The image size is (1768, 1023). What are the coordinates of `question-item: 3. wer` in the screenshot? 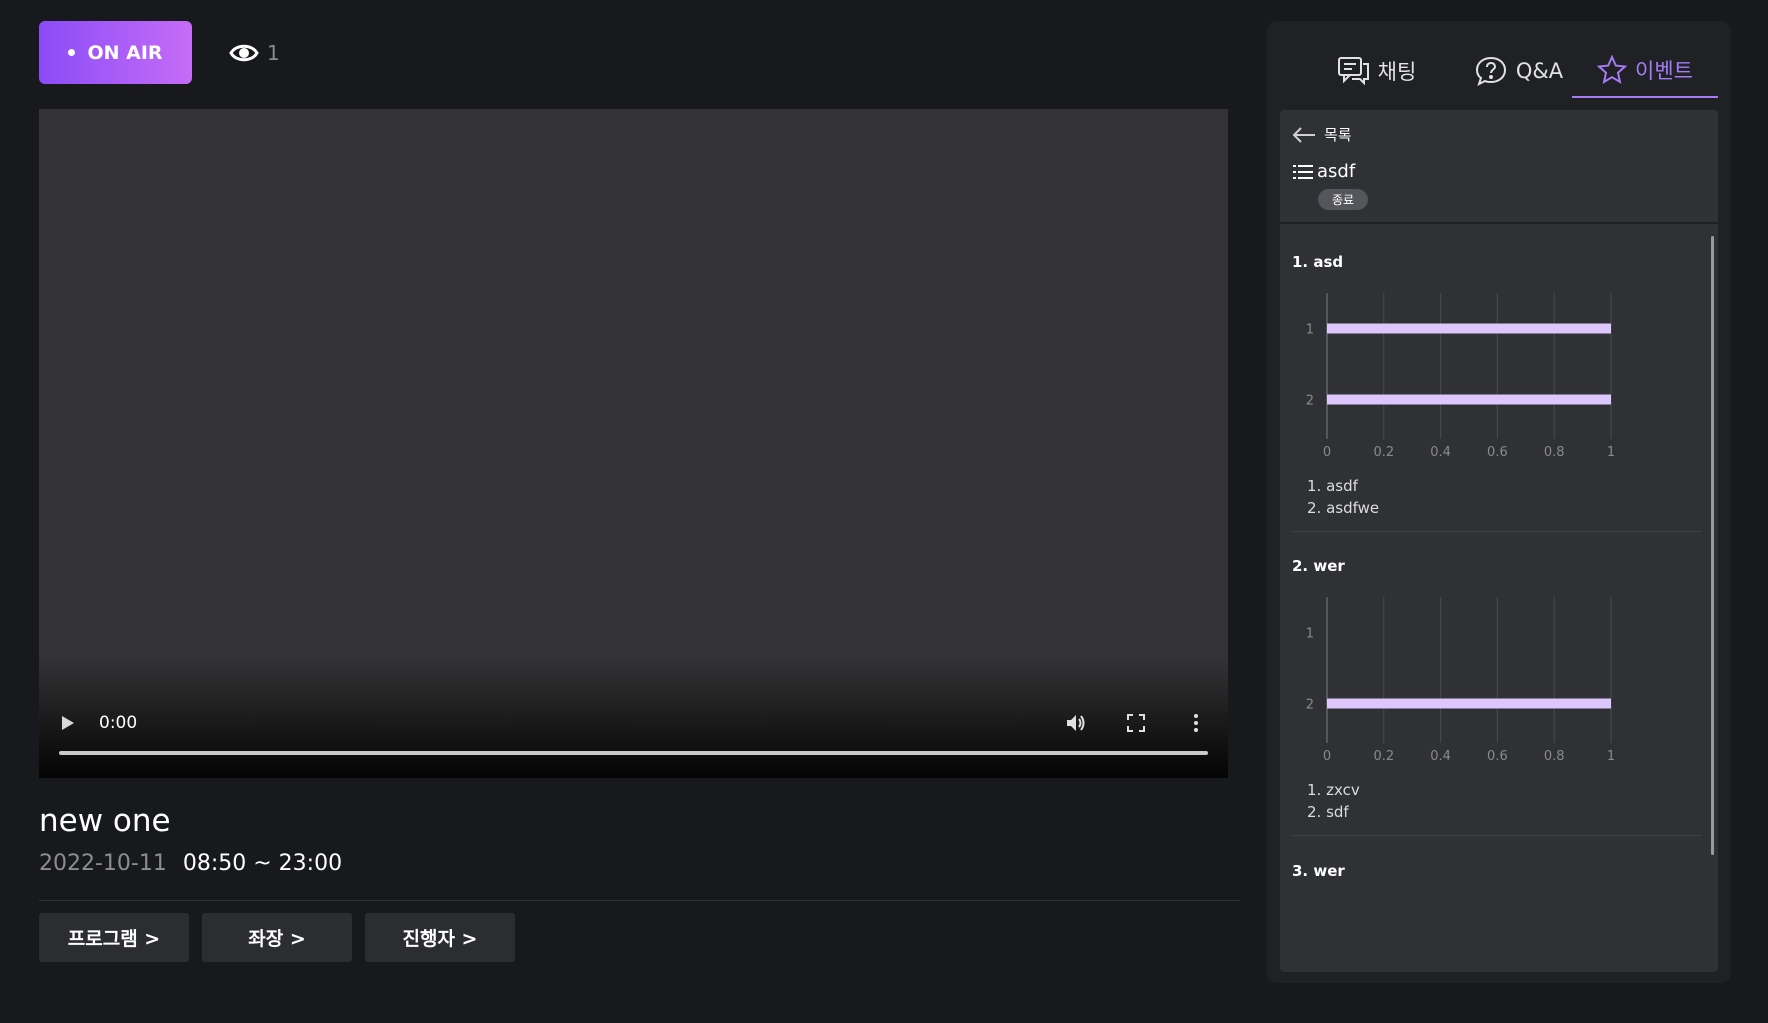 It's located at (1497, 871).